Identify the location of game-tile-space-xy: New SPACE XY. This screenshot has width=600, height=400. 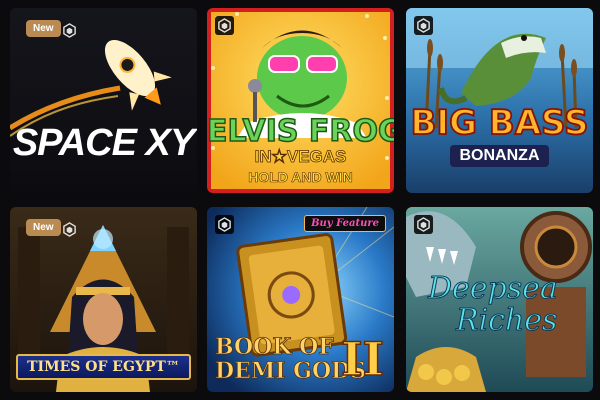
(103, 100).